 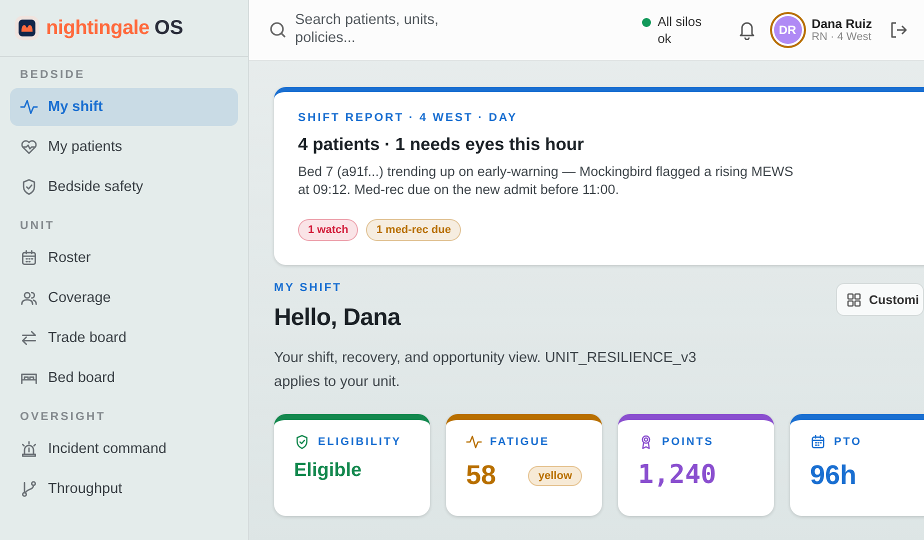 What do you see at coordinates (124, 338) in the screenshot?
I see `sidebar-item: Trade board` at bounding box center [124, 338].